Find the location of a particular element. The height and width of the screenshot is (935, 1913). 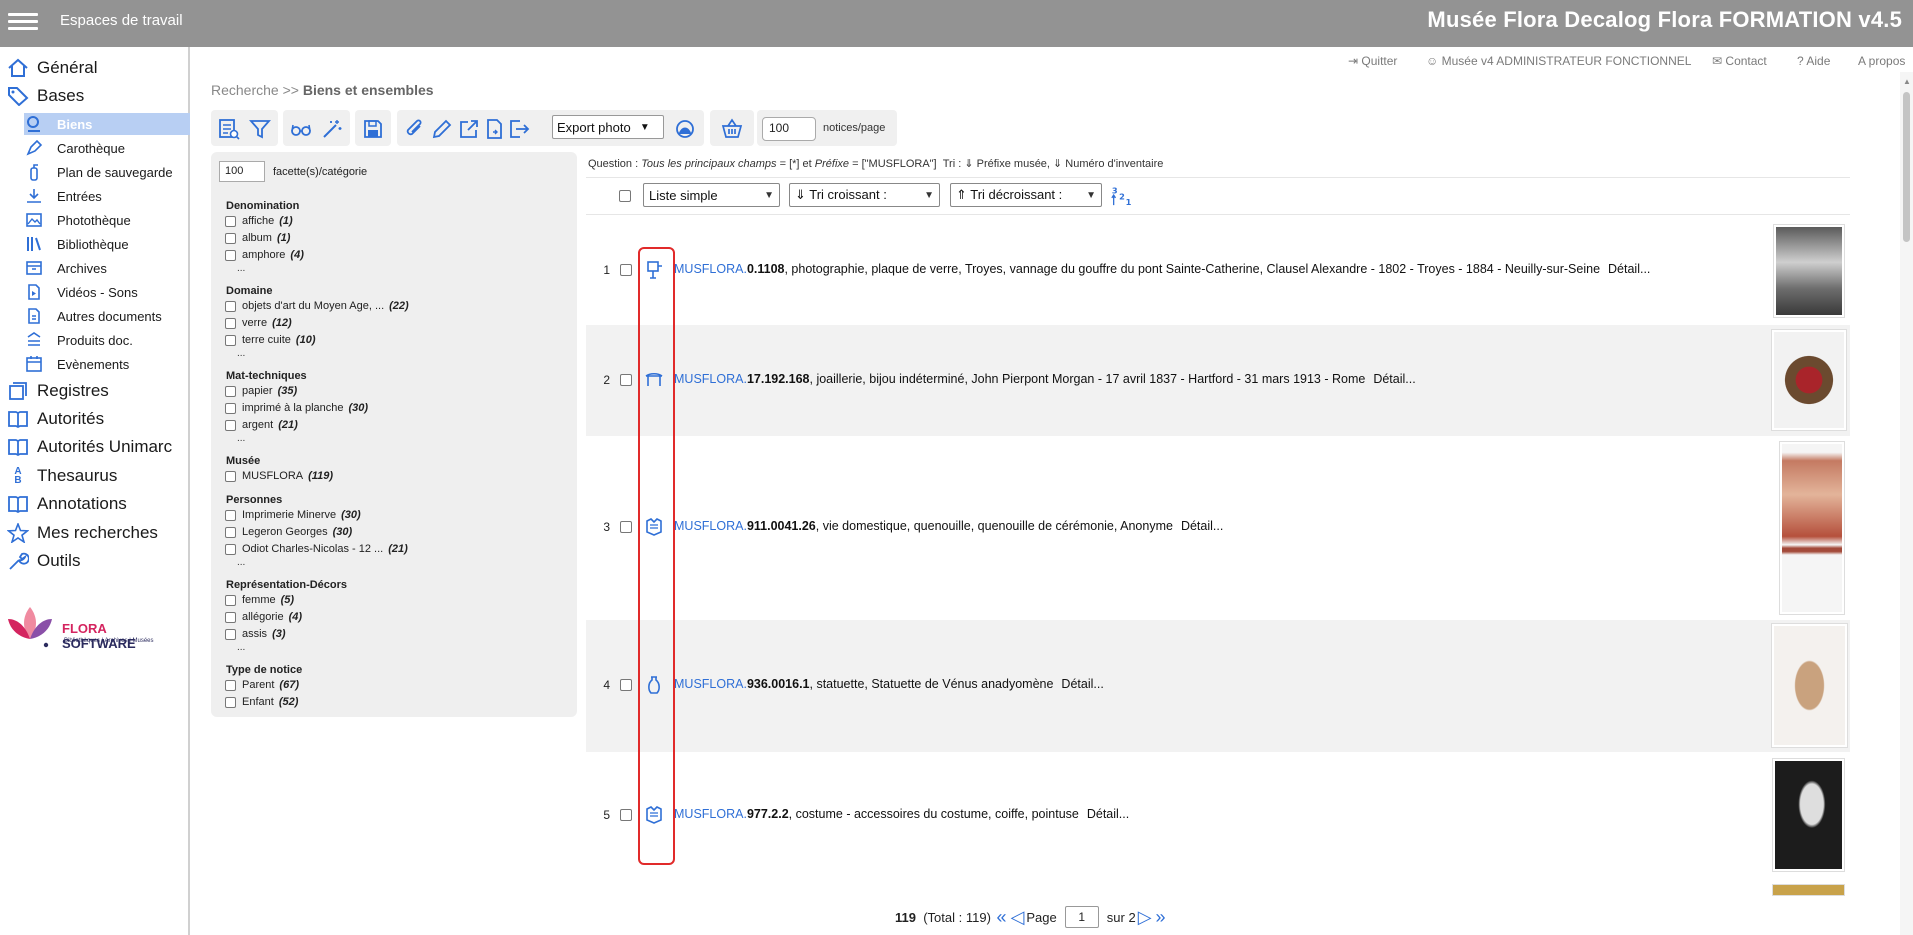

facet-item: assis (3) is located at coordinates (255, 634).